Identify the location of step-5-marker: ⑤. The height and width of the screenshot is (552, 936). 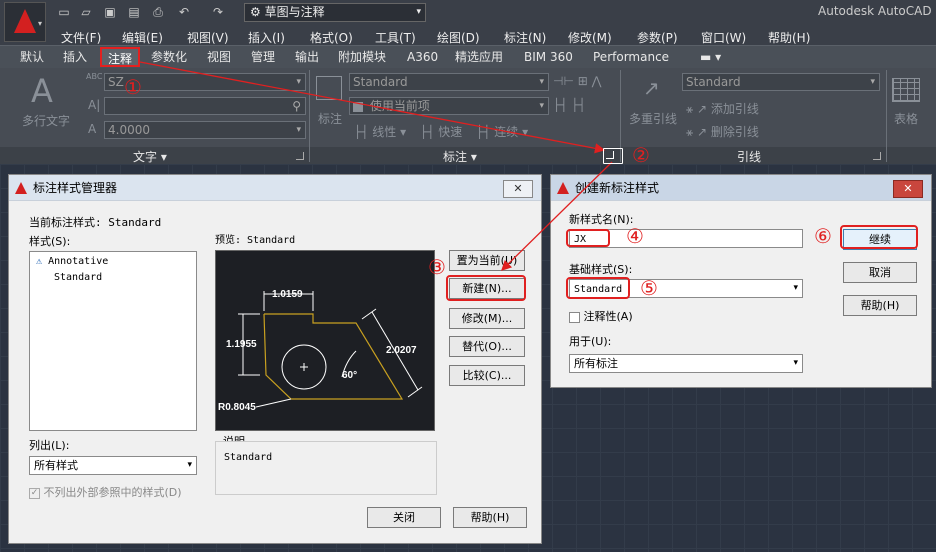
(649, 288).